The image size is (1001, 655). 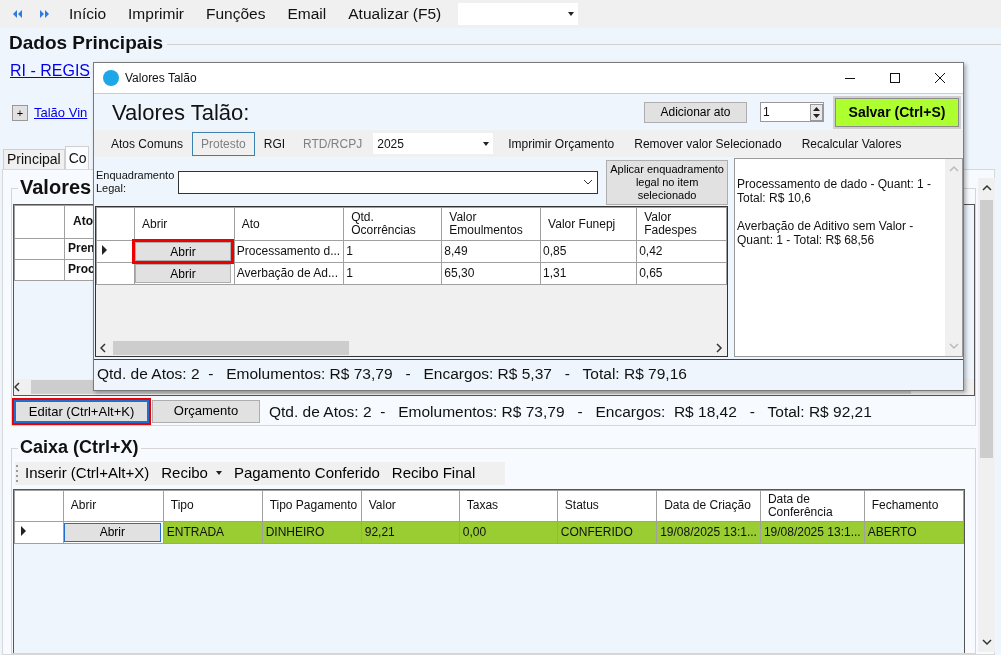 I want to click on year-dropdown: 2025, so click(x=433, y=143).